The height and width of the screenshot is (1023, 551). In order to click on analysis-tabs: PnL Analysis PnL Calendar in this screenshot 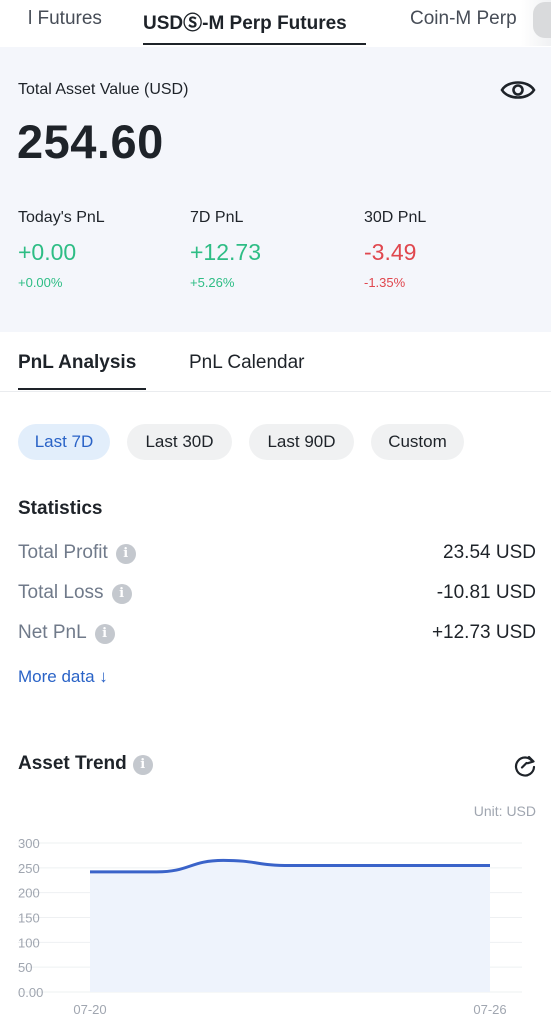, I will do `click(275, 362)`.